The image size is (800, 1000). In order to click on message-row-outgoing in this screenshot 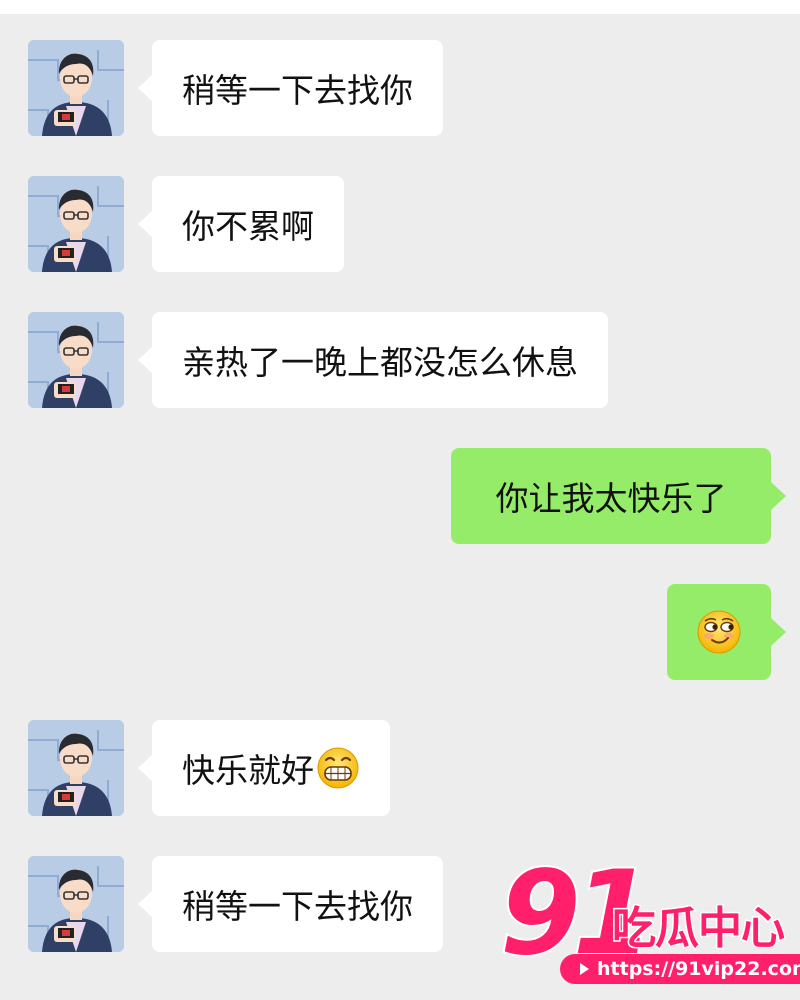, I will do `click(400, 634)`.